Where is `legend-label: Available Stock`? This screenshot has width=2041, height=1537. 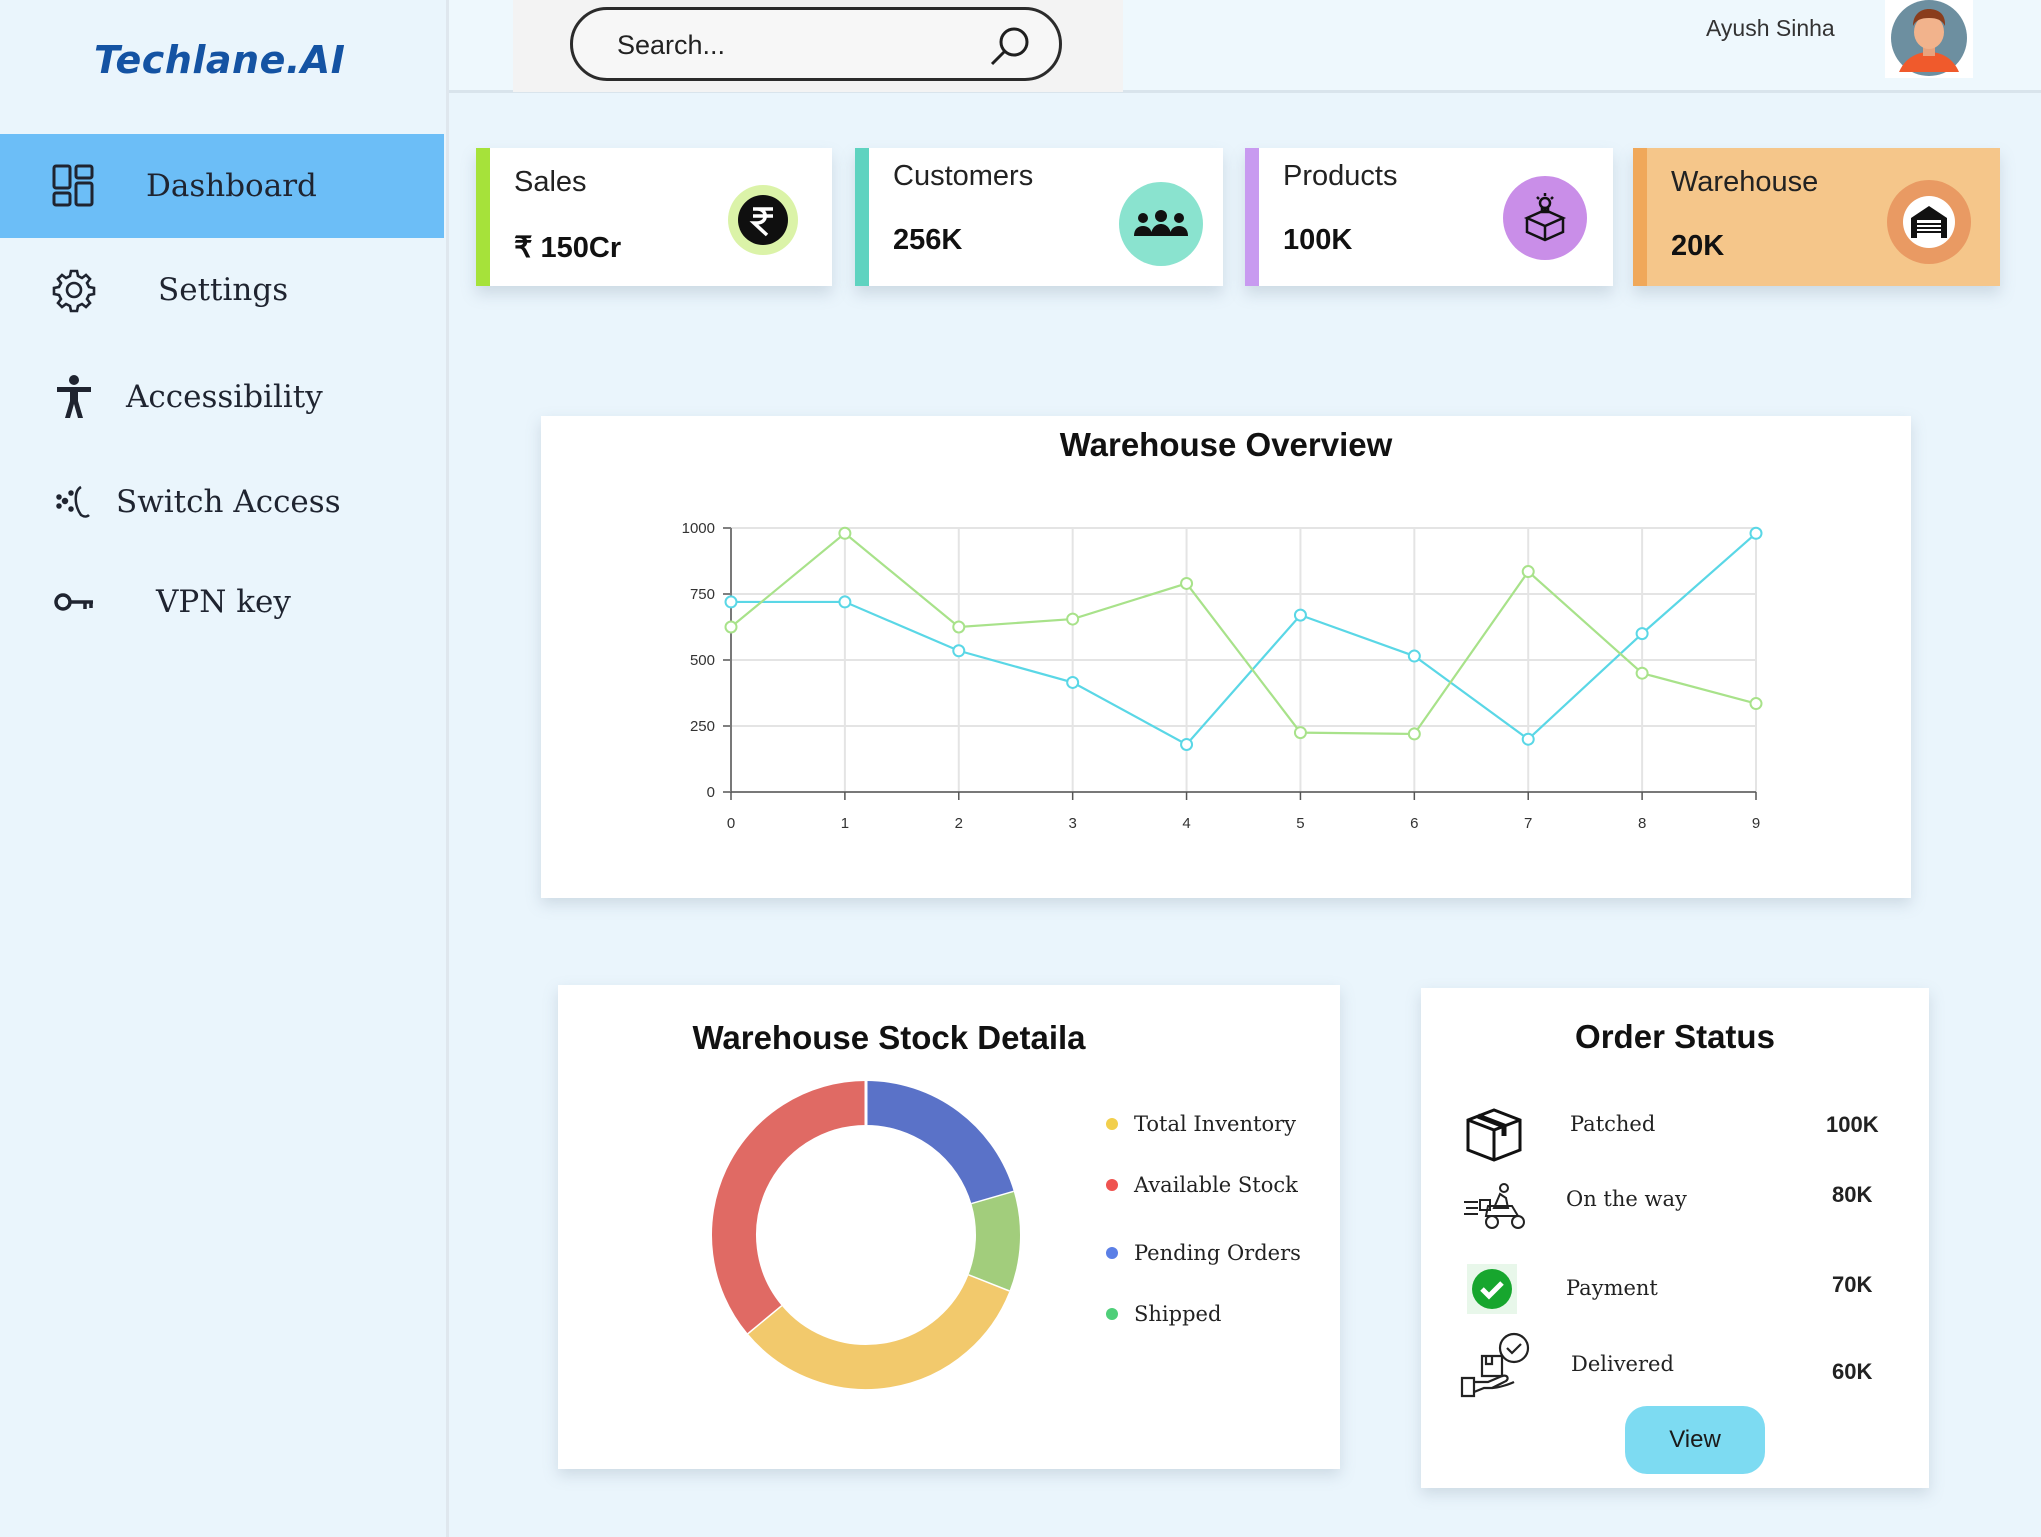
legend-label: Available Stock is located at coordinates (1216, 1185).